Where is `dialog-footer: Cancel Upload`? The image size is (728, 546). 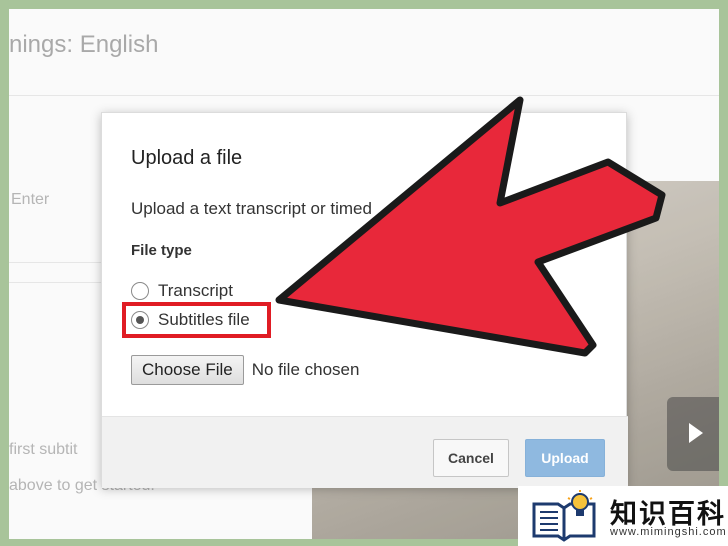
dialog-footer: Cancel Upload is located at coordinates (365, 452).